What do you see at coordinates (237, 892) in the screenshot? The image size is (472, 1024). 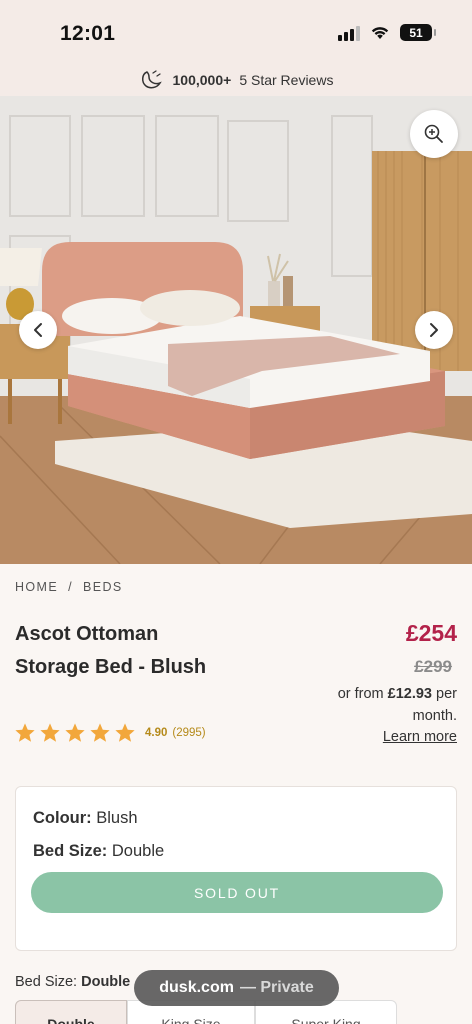 I see `sold-out-button: SOLD OUT` at bounding box center [237, 892].